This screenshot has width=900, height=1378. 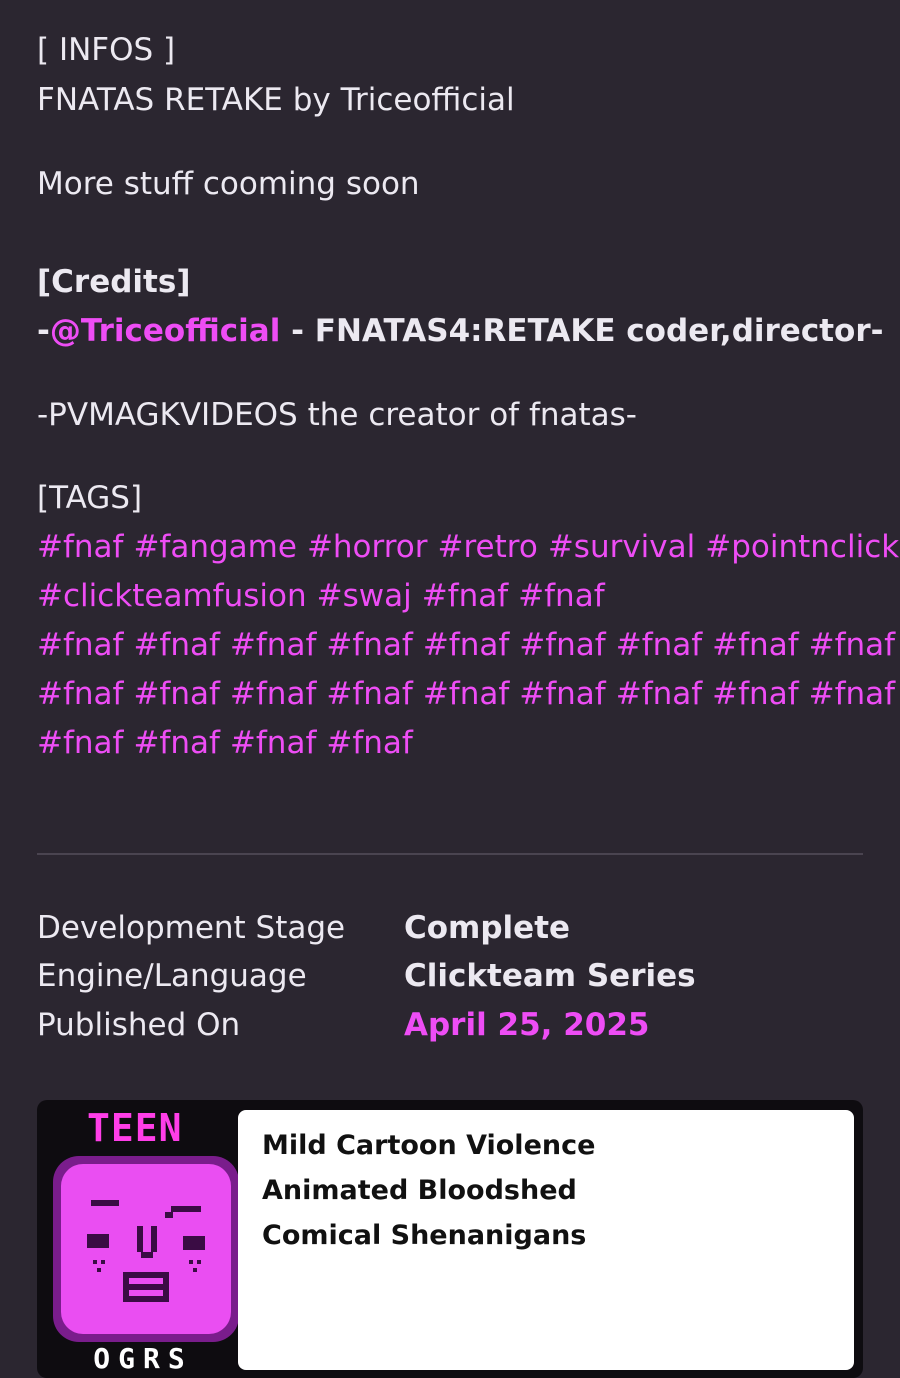 What do you see at coordinates (582, 331) in the screenshot?
I see `credits-role: - FNATAS4:RETAKE coder,director-` at bounding box center [582, 331].